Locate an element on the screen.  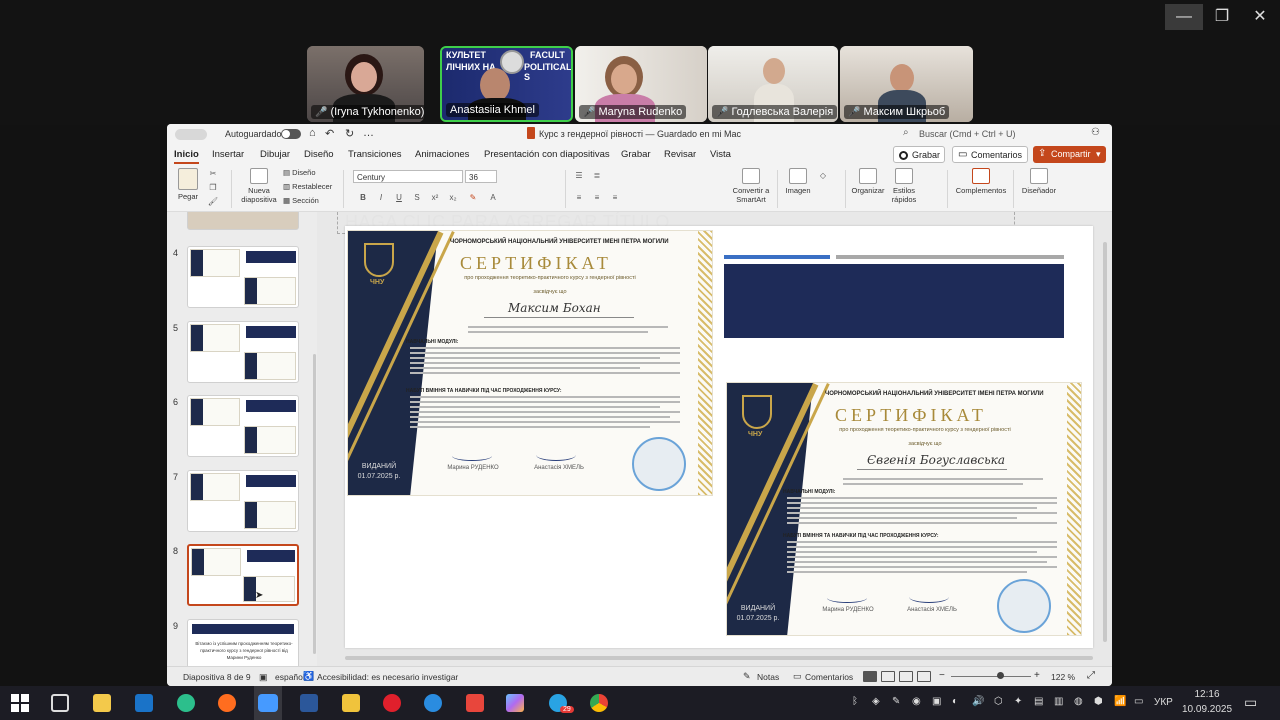
microsoft-store-icon is located at coordinates (102, 703).